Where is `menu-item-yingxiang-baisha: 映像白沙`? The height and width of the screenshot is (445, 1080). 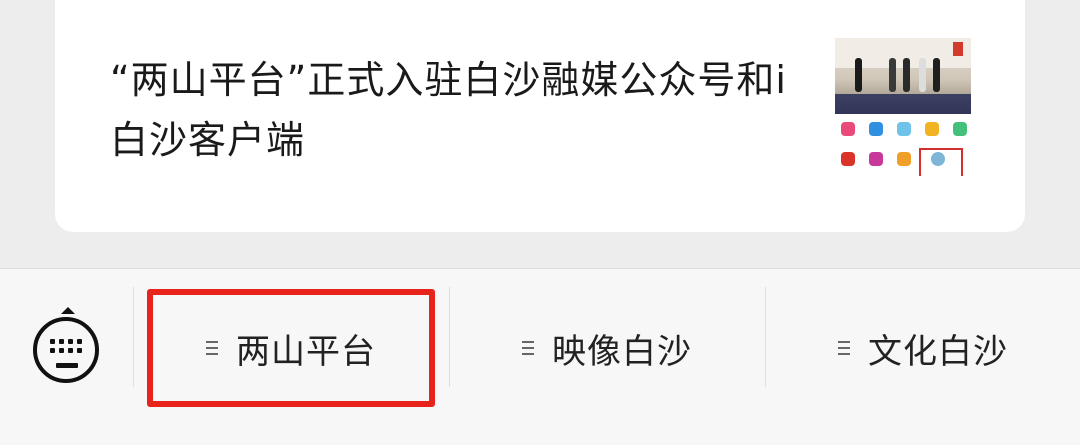 menu-item-yingxiang-baisha: 映像白沙 is located at coordinates (607, 348).